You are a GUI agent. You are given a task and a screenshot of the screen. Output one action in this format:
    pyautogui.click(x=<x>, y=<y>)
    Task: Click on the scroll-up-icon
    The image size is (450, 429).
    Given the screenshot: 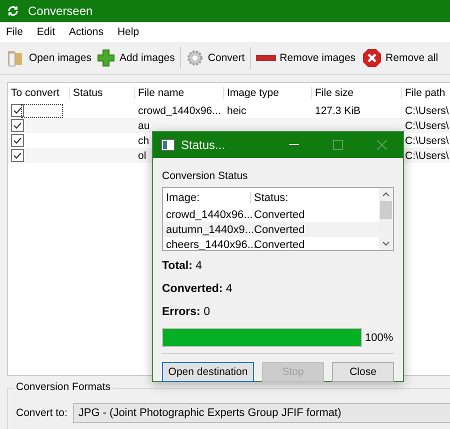 What is the action you would take?
    pyautogui.click(x=386, y=194)
    